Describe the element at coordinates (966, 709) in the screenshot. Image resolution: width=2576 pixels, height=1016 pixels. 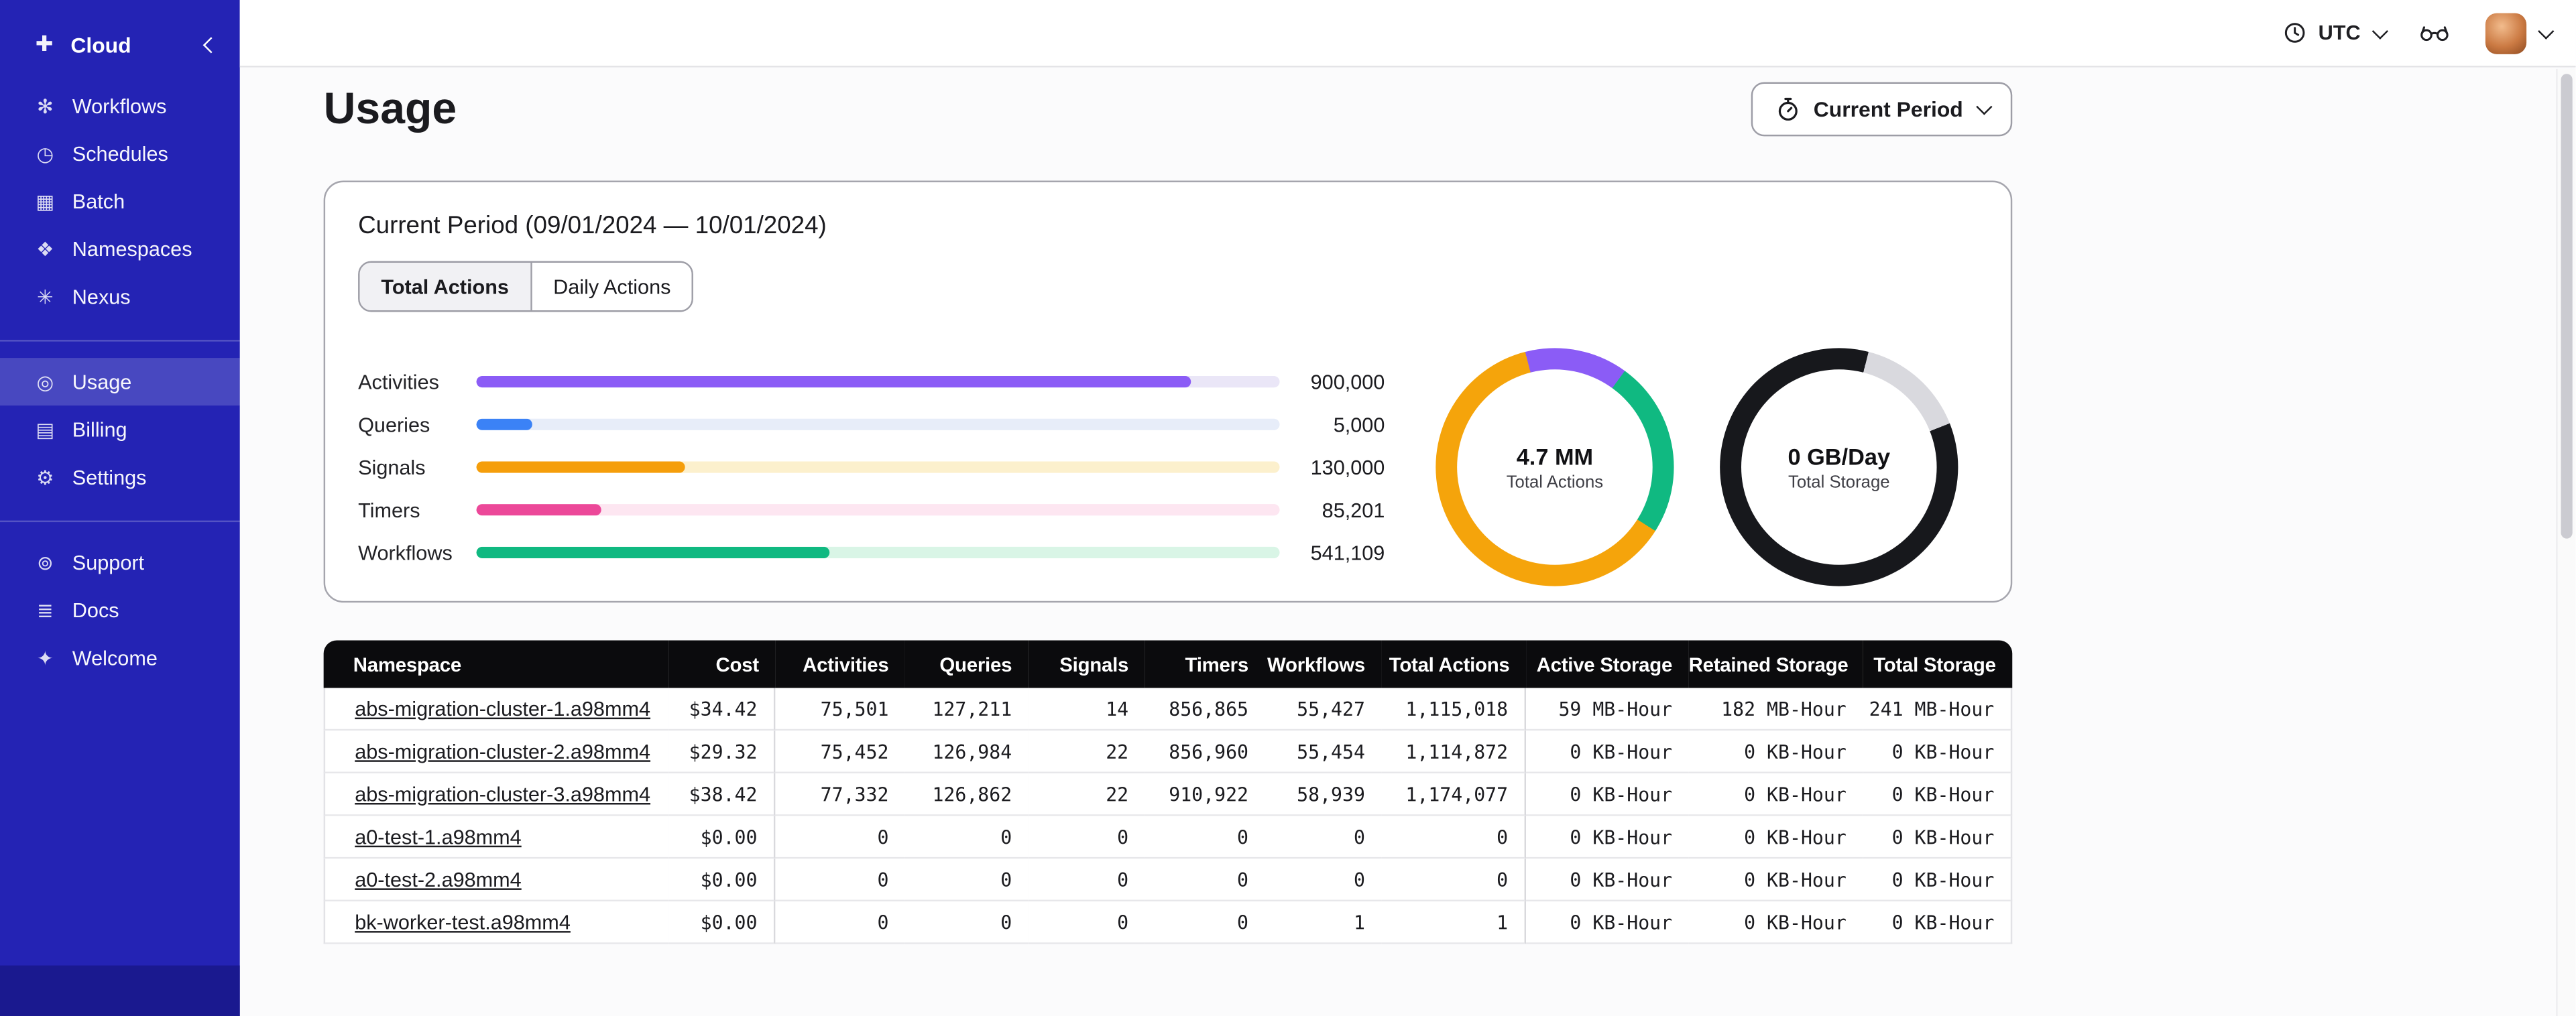
I see `queries-cell: 127,211` at that location.